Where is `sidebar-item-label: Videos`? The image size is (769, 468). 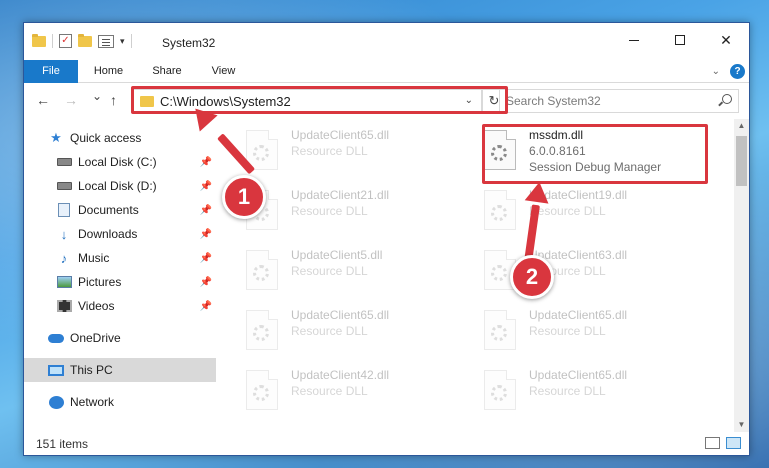
sidebar-item-label: Videos is located at coordinates (96, 306).